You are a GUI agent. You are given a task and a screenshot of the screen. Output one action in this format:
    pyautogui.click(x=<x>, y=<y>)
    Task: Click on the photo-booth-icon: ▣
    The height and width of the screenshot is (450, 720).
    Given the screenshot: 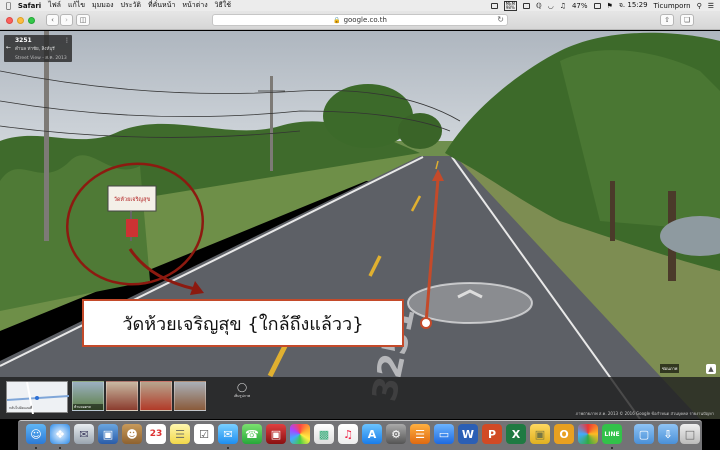 What is the action you would take?
    pyautogui.click(x=276, y=434)
    